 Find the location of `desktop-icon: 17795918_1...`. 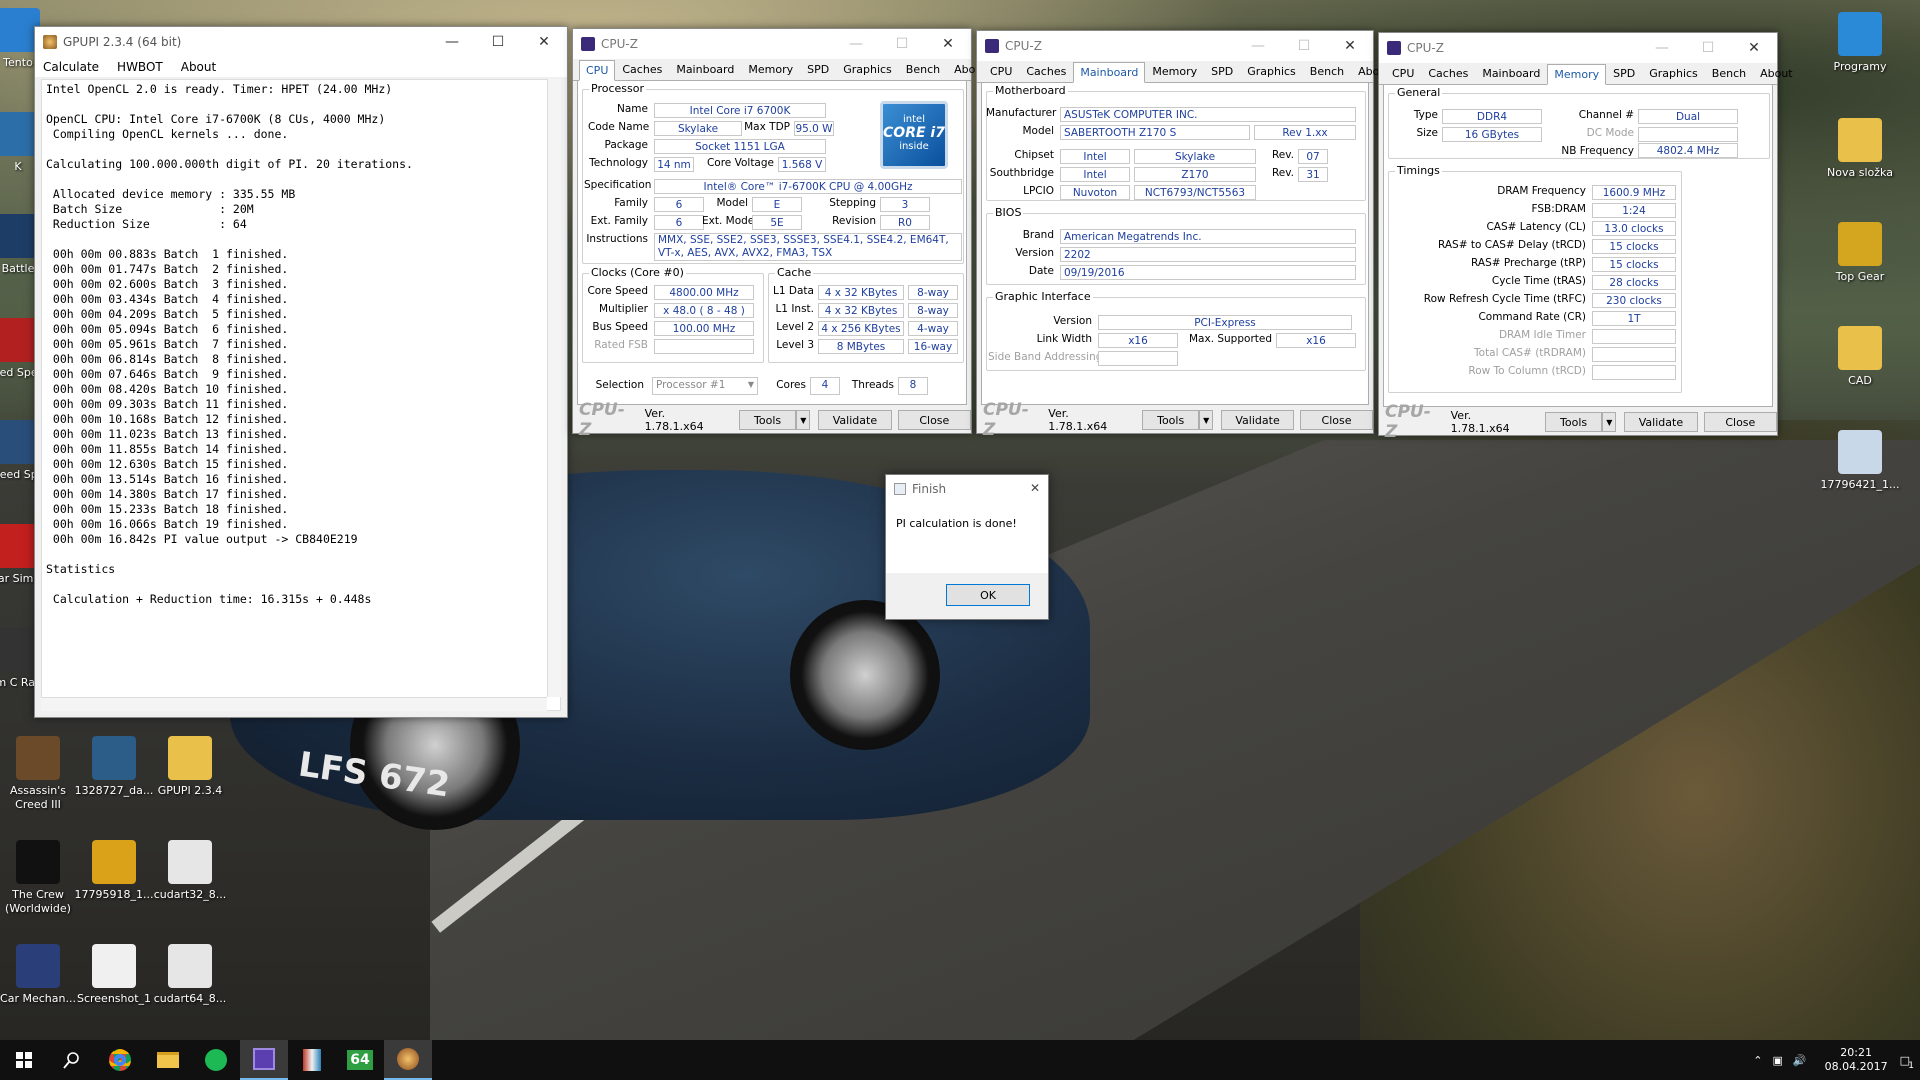

desktop-icon: 17795918_1... is located at coordinates (114, 871).